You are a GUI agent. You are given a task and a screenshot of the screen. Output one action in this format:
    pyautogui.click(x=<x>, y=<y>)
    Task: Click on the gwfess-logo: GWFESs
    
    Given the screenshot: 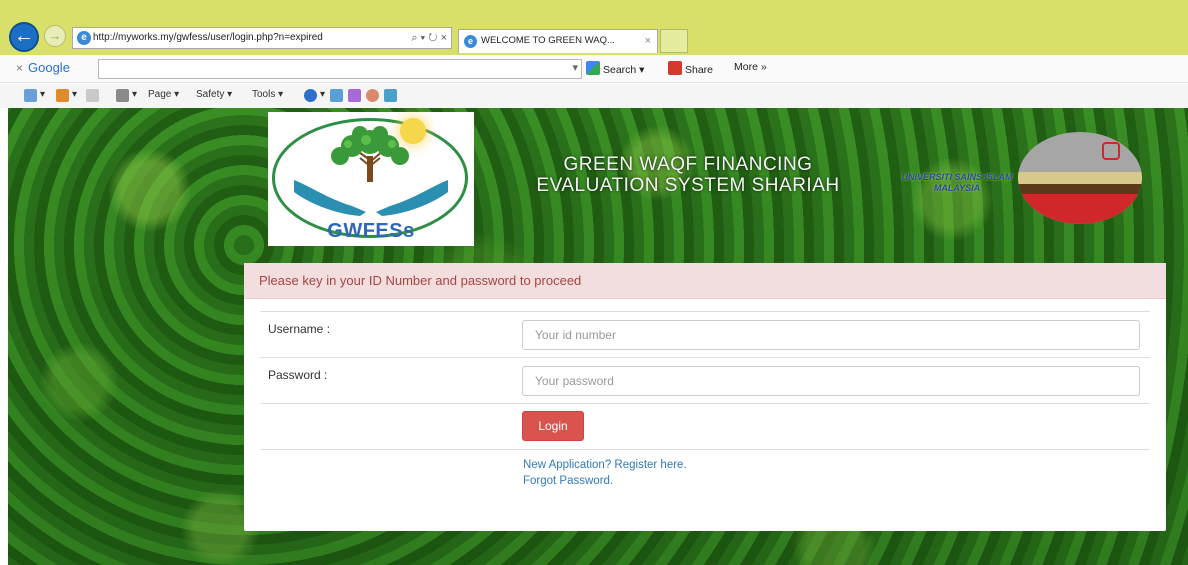 What is the action you would take?
    pyautogui.click(x=371, y=179)
    